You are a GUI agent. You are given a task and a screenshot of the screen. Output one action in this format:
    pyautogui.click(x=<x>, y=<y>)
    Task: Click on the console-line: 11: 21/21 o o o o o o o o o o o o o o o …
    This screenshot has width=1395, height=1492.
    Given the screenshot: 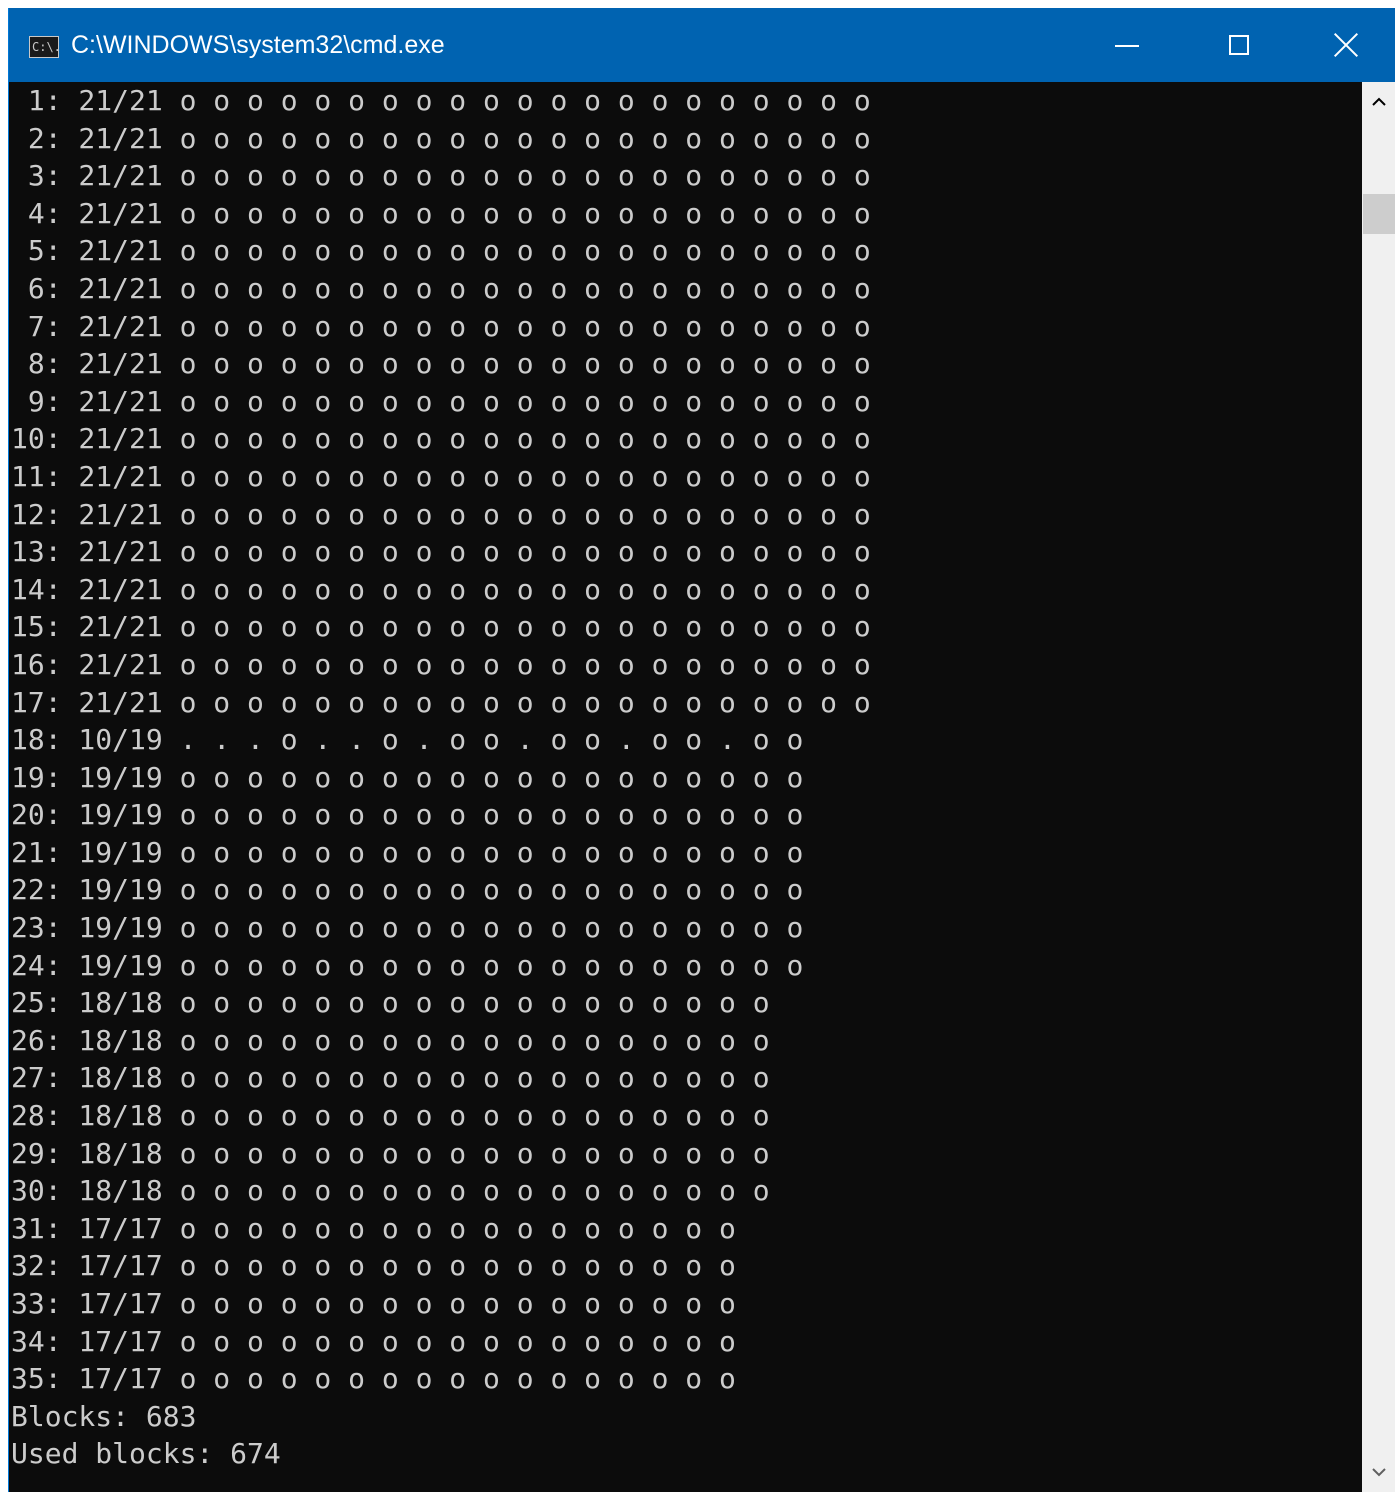 What is the action you would take?
    pyautogui.click(x=441, y=476)
    